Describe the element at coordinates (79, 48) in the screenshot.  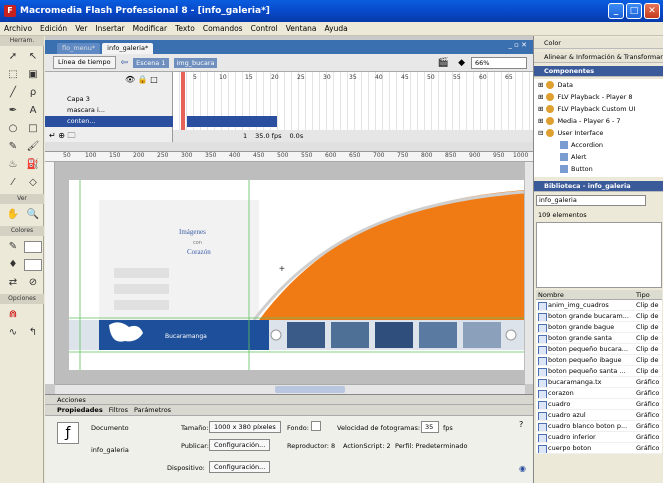
I see `tab-flo-menu: flo_menu*` at that location.